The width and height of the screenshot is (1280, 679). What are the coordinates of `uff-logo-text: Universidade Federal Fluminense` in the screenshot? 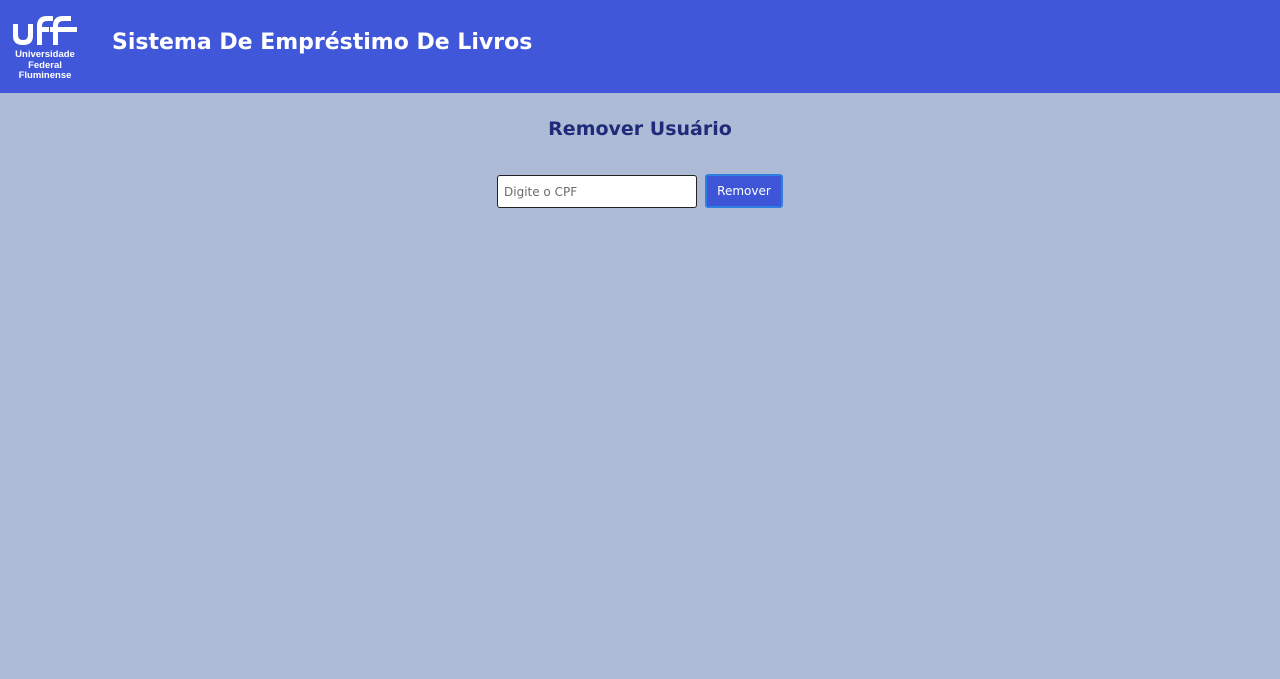 It's located at (45, 65).